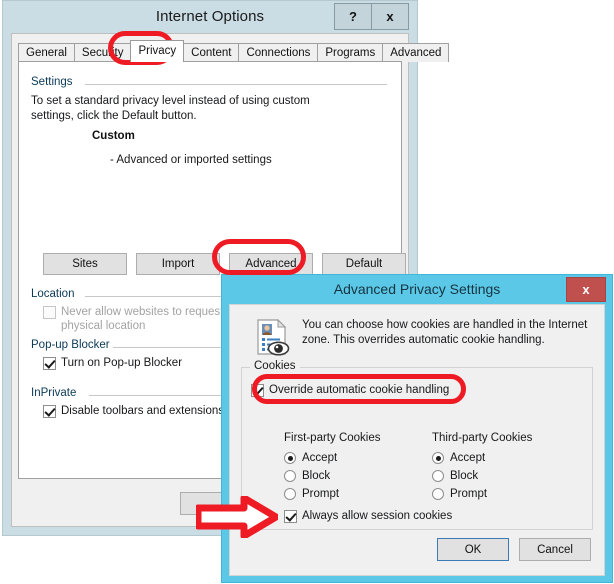 The width and height of the screenshot is (614, 584). I want to click on tab-general: General, so click(46, 52).